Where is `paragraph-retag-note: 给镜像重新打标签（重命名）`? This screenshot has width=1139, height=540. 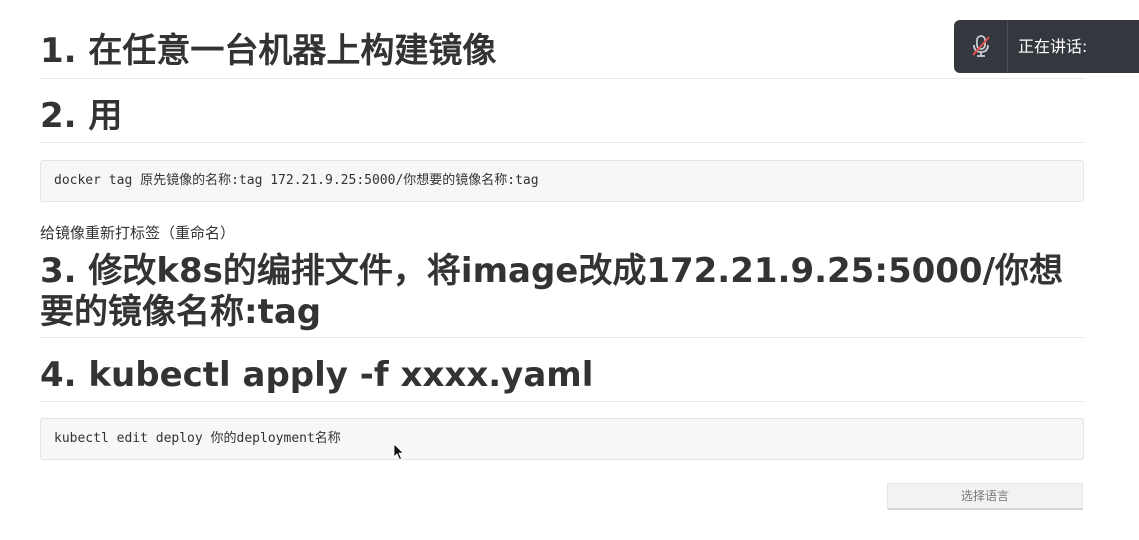
paragraph-retag-note: 给镜像重新打标签（重命名） is located at coordinates (138, 233).